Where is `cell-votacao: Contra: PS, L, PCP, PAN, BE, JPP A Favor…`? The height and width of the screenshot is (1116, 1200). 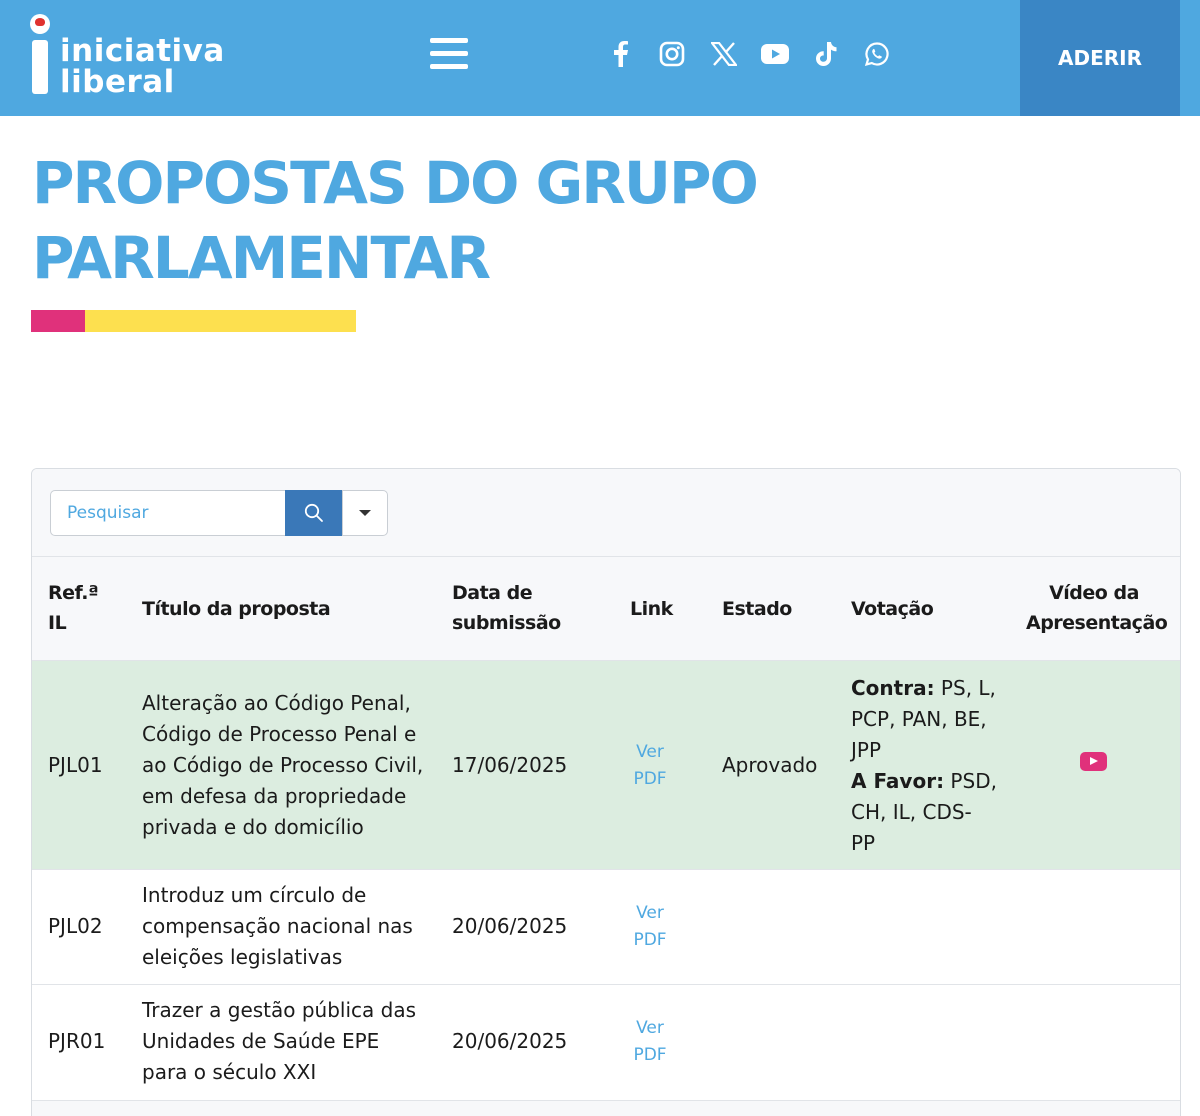 cell-votacao: Contra: PS, L, PCP, PAN, BE, JPP A Favor… is located at coordinates (931, 766).